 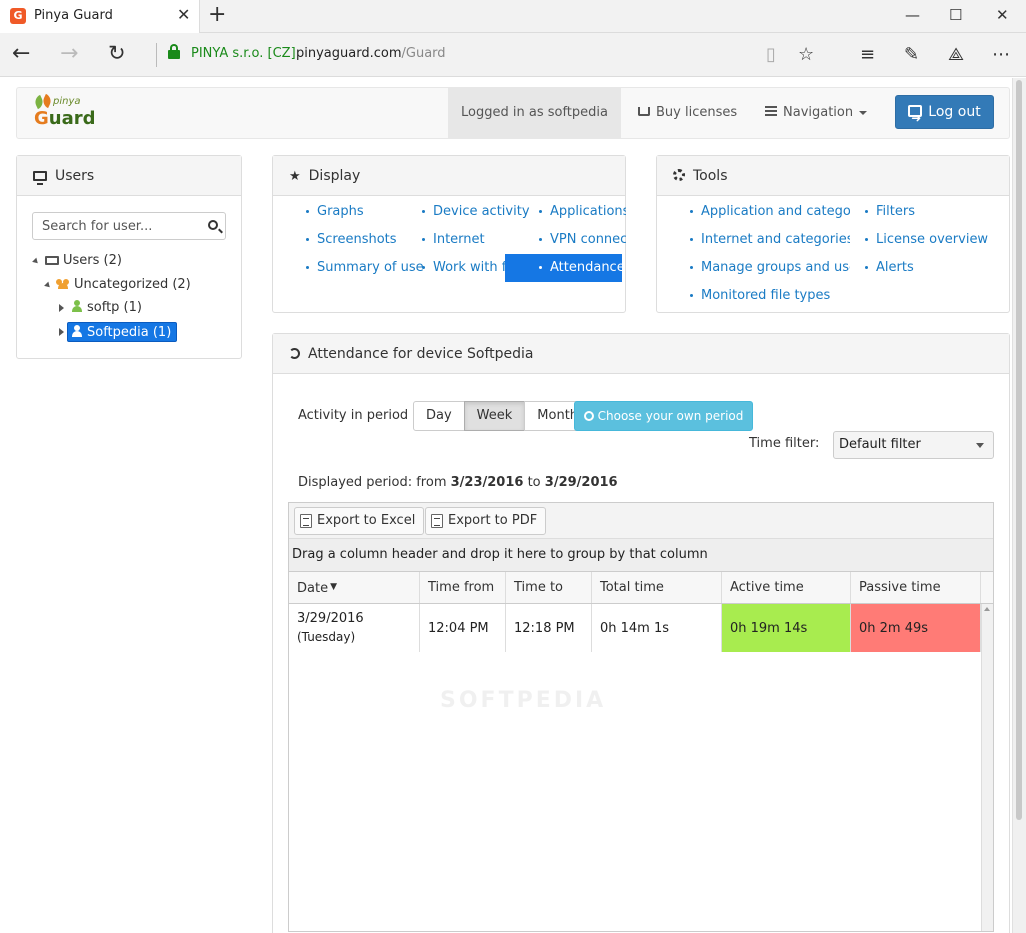 What do you see at coordinates (549, 587) in the screenshot?
I see `column-header-time-to: Time to` at bounding box center [549, 587].